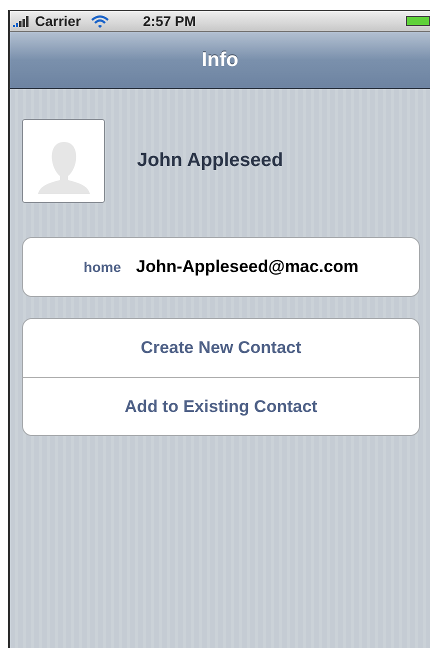  I want to click on carrier-name: Carrier, so click(58, 21).